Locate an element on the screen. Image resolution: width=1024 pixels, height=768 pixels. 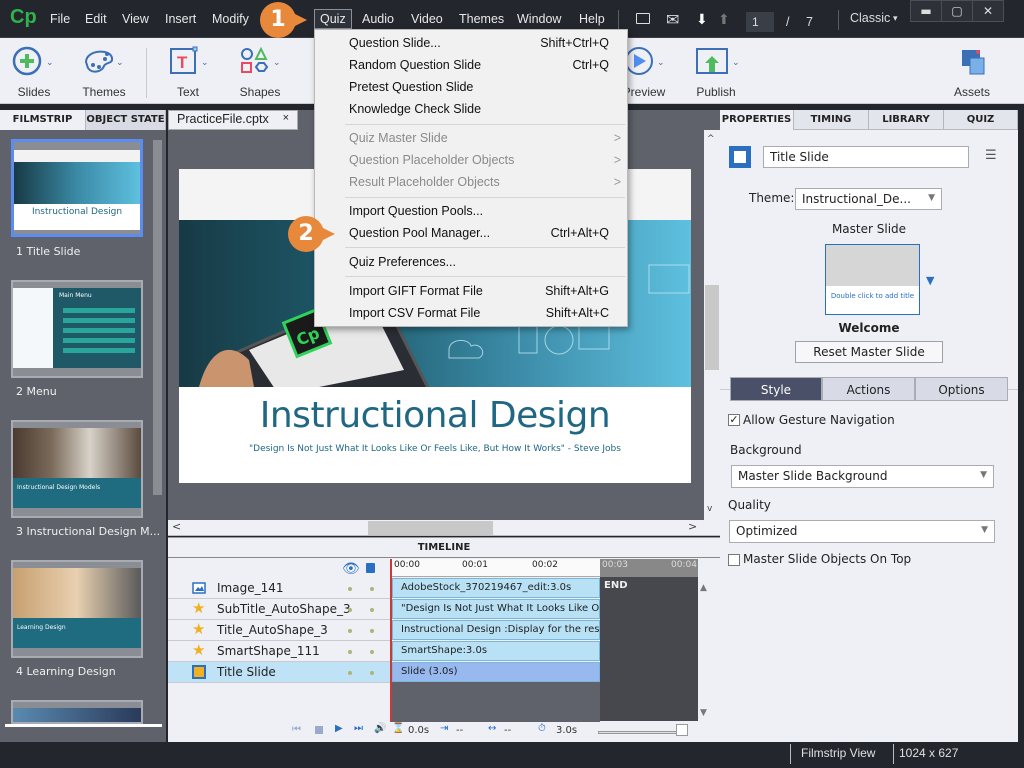
menu-window: Window is located at coordinates (539, 19).